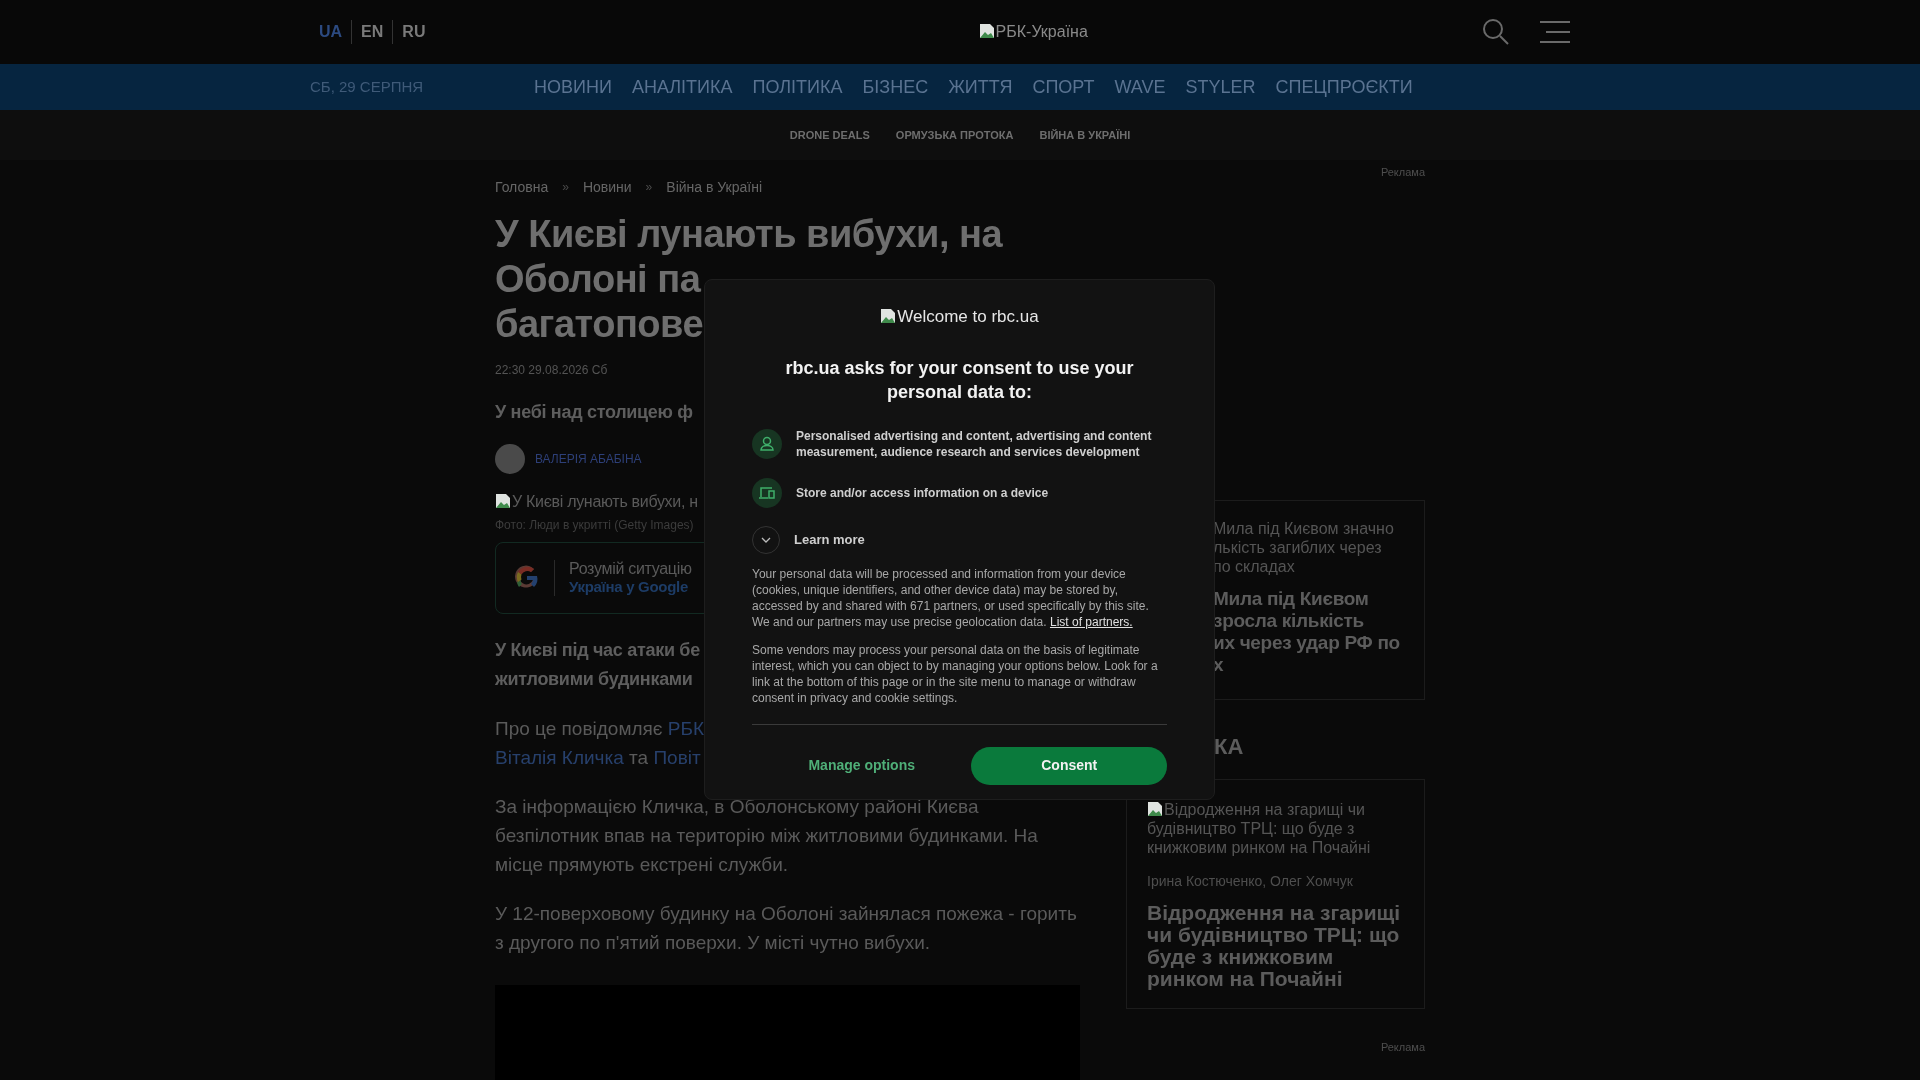 Image resolution: width=1920 pixels, height=1080 pixels. What do you see at coordinates (959, 380) in the screenshot?
I see `dialog-heading: rbc.ua asks for your consent to use your personal data to:` at bounding box center [959, 380].